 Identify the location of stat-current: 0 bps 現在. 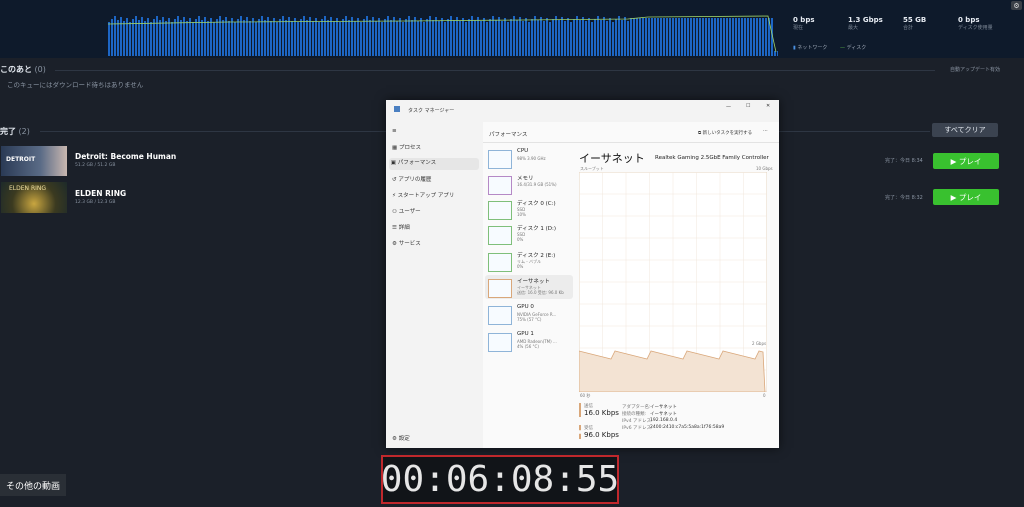
(804, 23).